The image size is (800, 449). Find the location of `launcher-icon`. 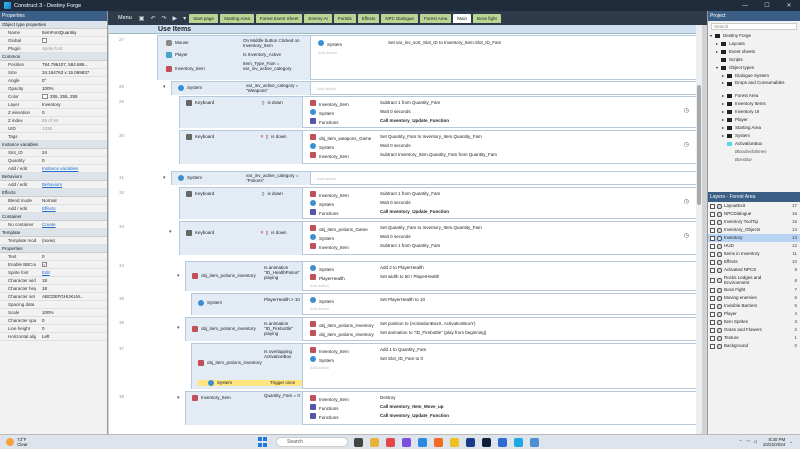

launcher-icon is located at coordinates (486, 442).